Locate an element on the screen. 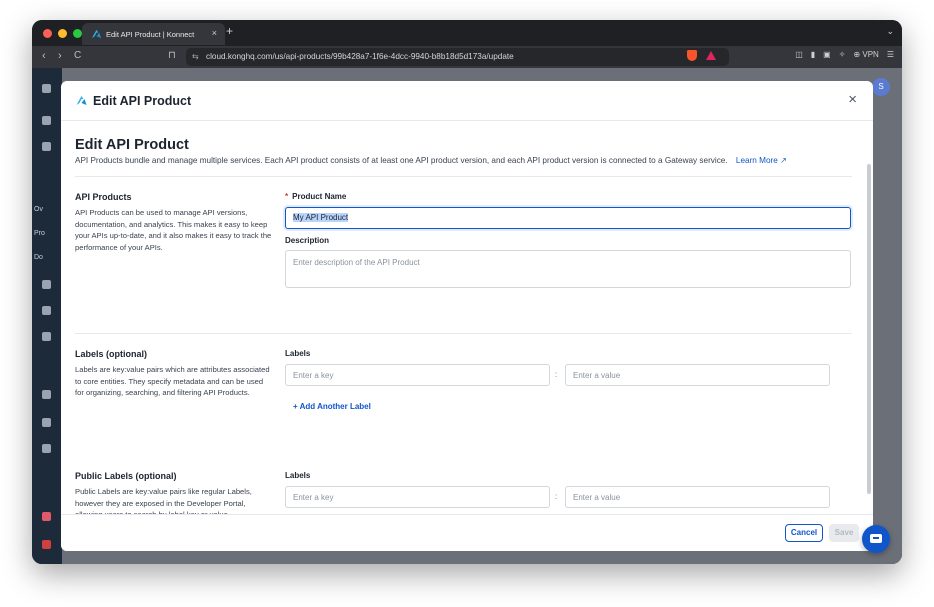  maximize-window-button is located at coordinates (77, 33).